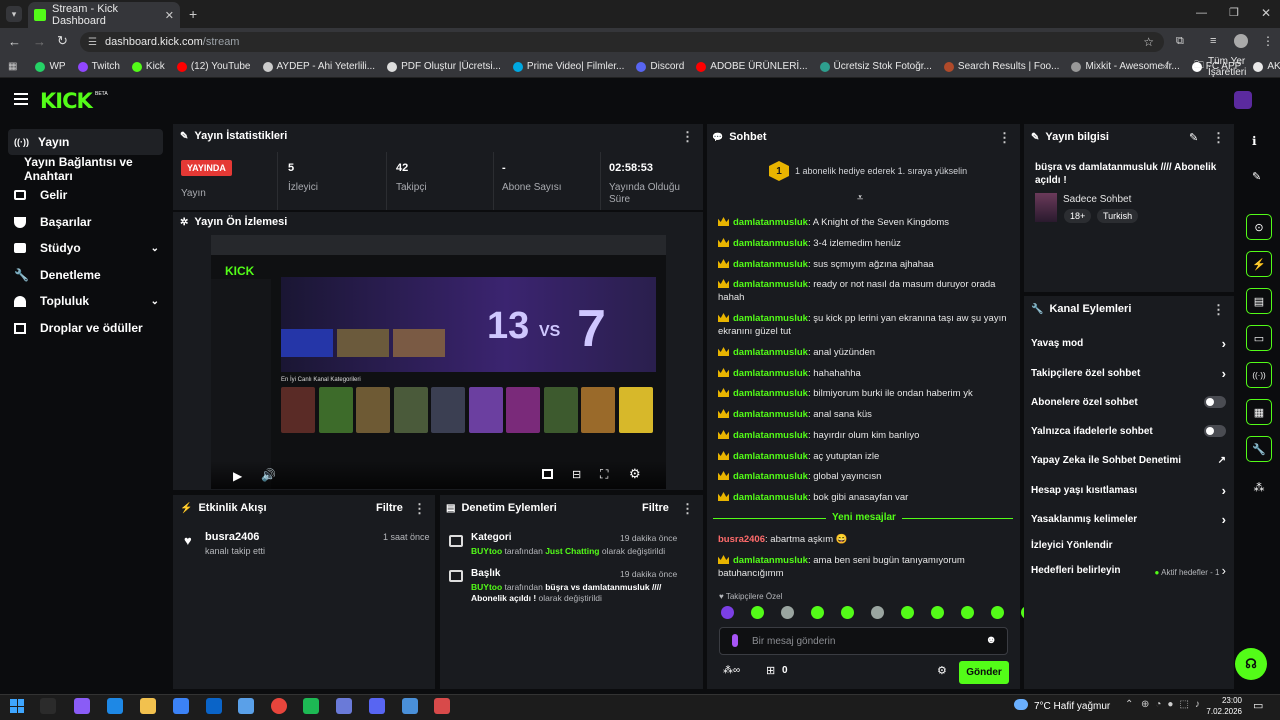 Image resolution: width=1280 pixels, height=720 pixels. What do you see at coordinates (1268, 41) in the screenshot?
I see `browser-menu-icon: ⋮` at bounding box center [1268, 41].